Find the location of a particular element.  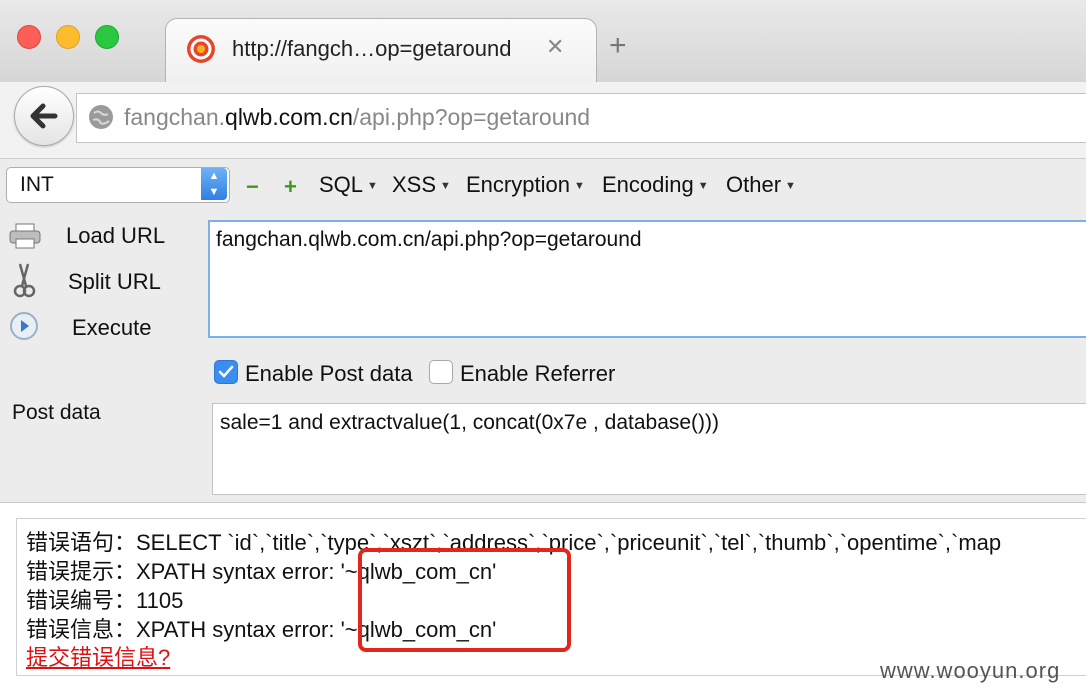

site-favicon-icon is located at coordinates (201, 51).